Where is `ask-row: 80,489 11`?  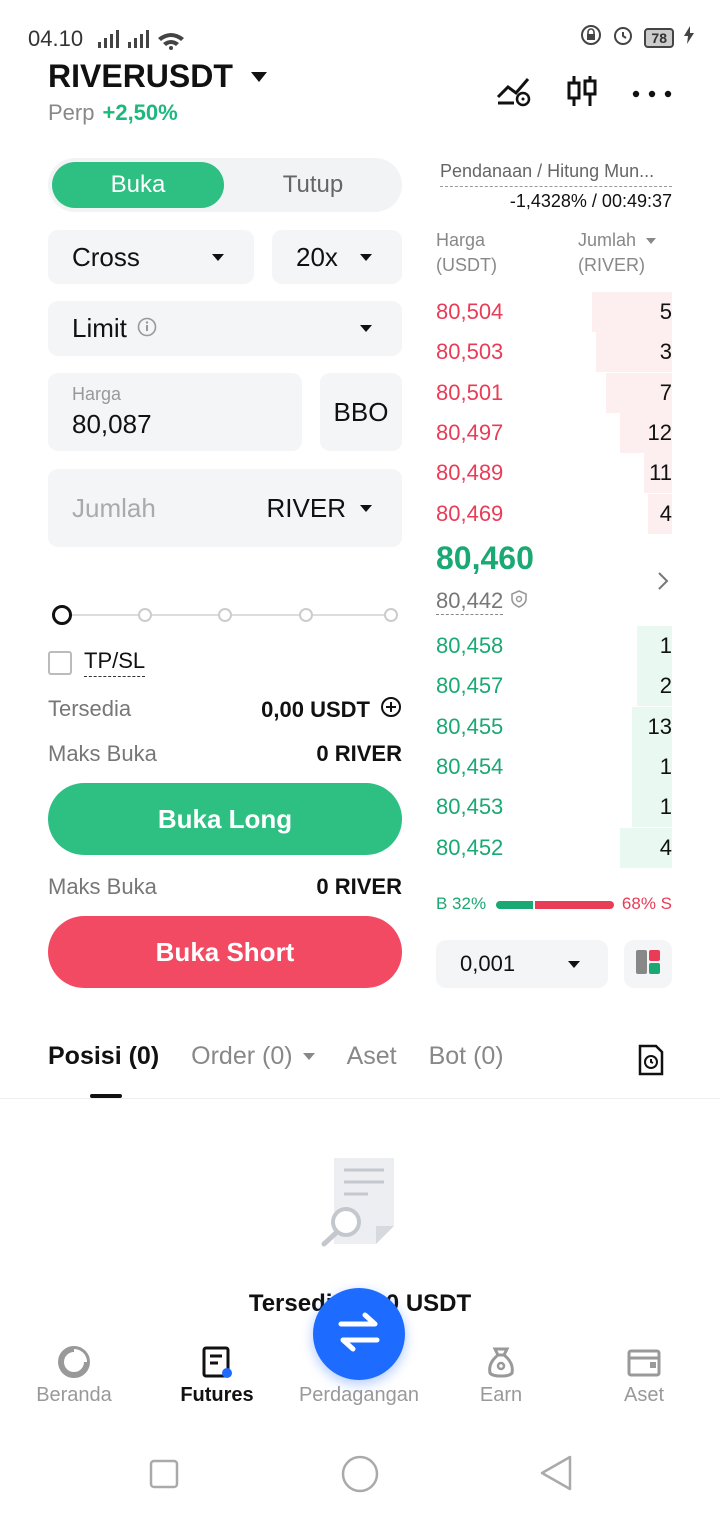 ask-row: 80,489 11 is located at coordinates (554, 473).